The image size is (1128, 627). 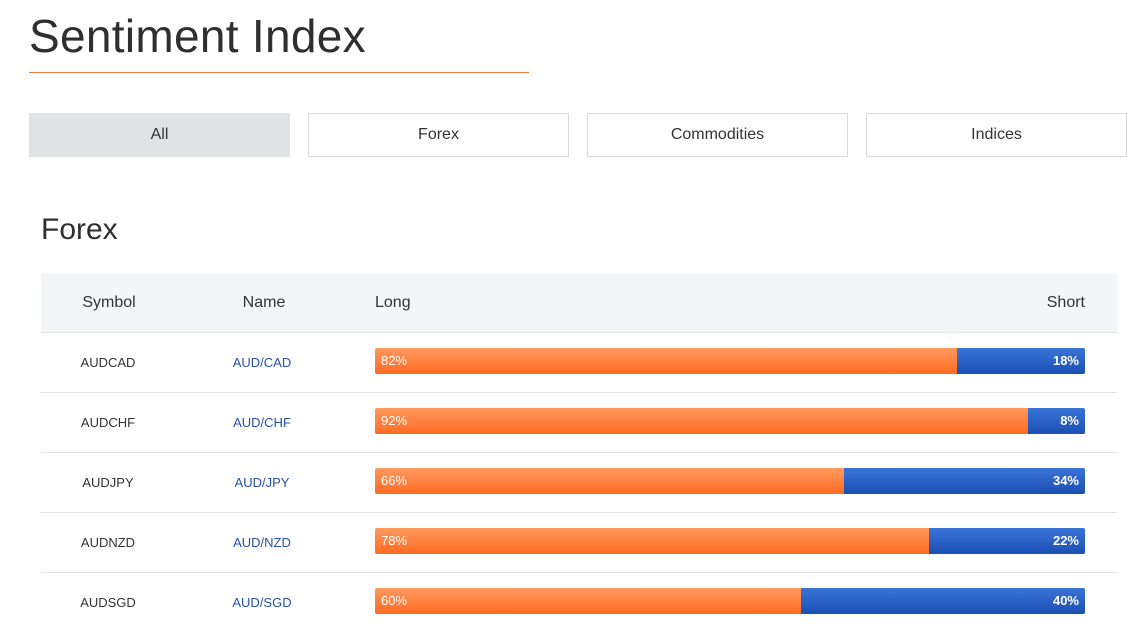 I want to click on sentiment-bar: 78% 22%, so click(x=730, y=541).